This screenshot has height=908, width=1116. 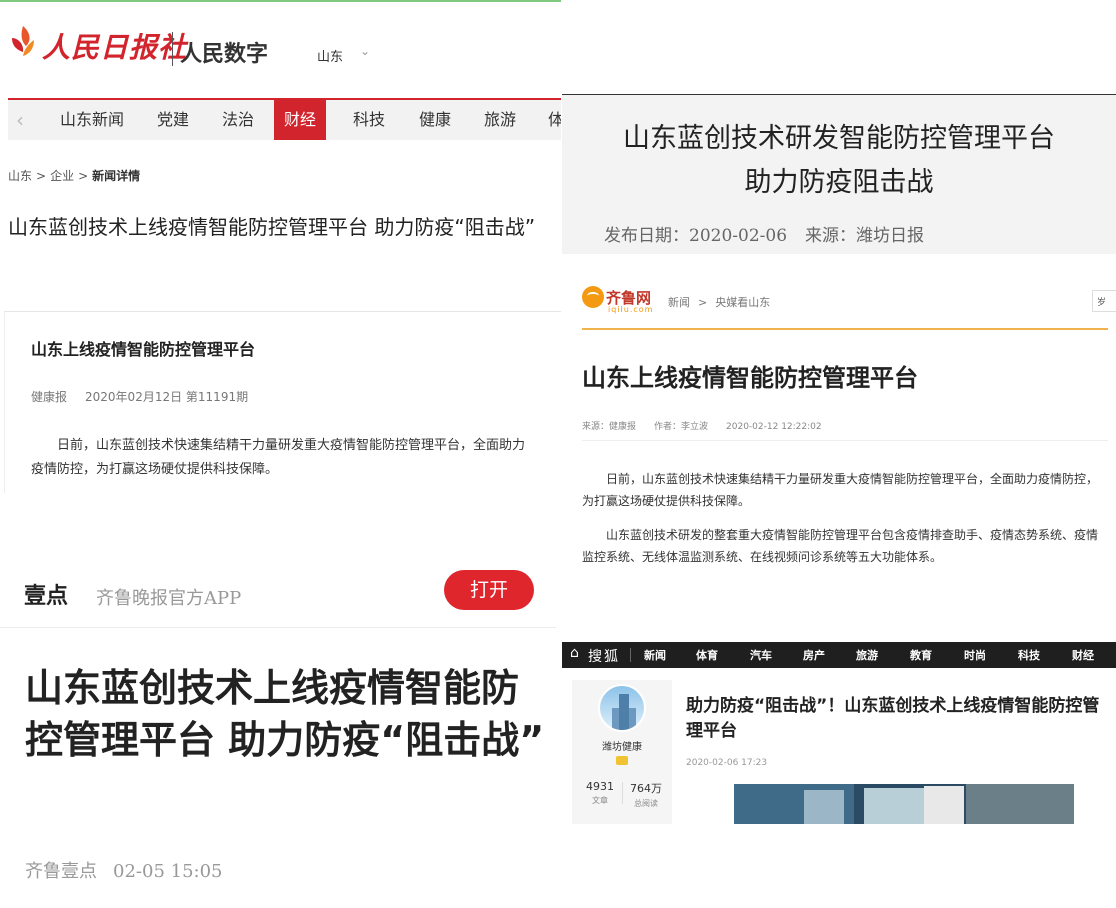 What do you see at coordinates (839, 182) in the screenshot?
I see `title-line-2: 助力防疫阻击战` at bounding box center [839, 182].